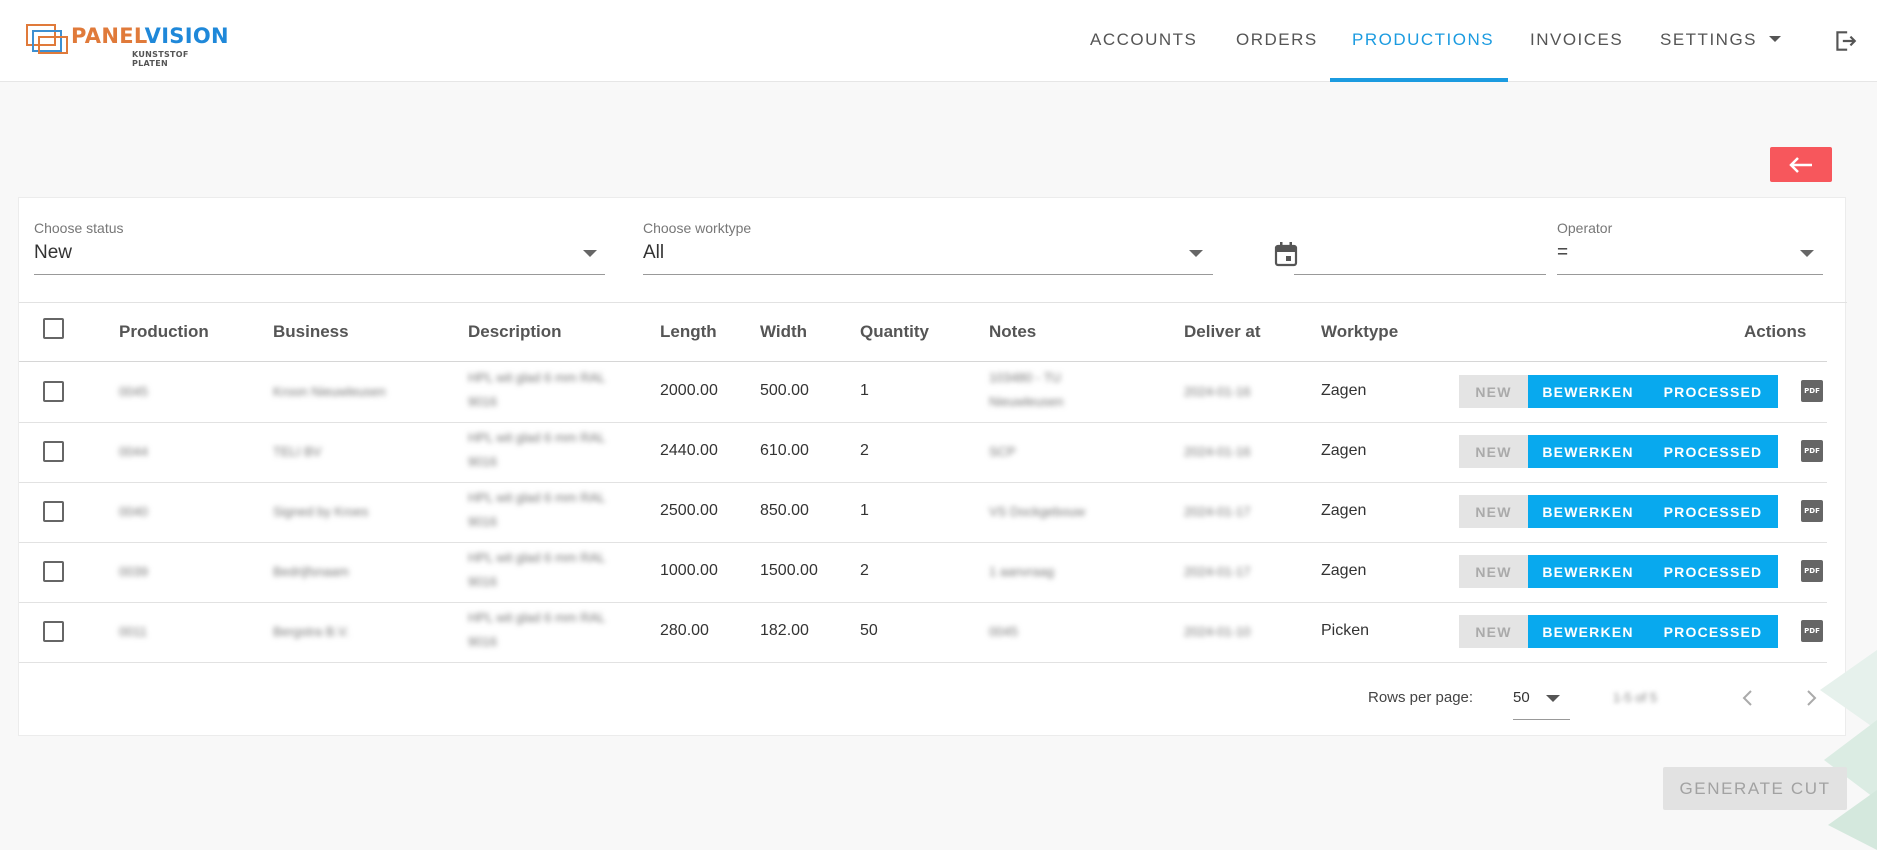  I want to click on business-name: Bedrijfsnaam, so click(311, 571).